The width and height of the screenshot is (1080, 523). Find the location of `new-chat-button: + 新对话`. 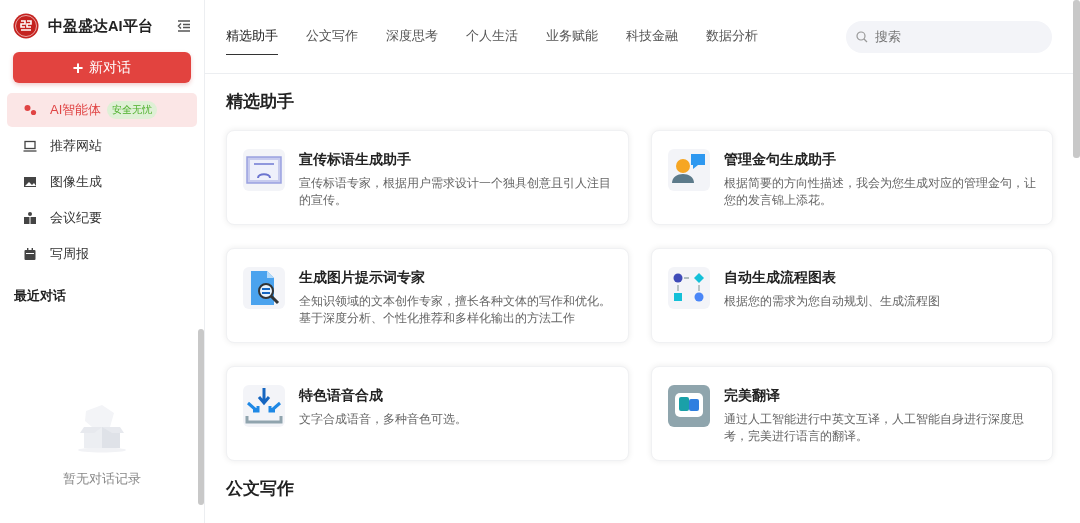

new-chat-button: + 新对话 is located at coordinates (102, 67).